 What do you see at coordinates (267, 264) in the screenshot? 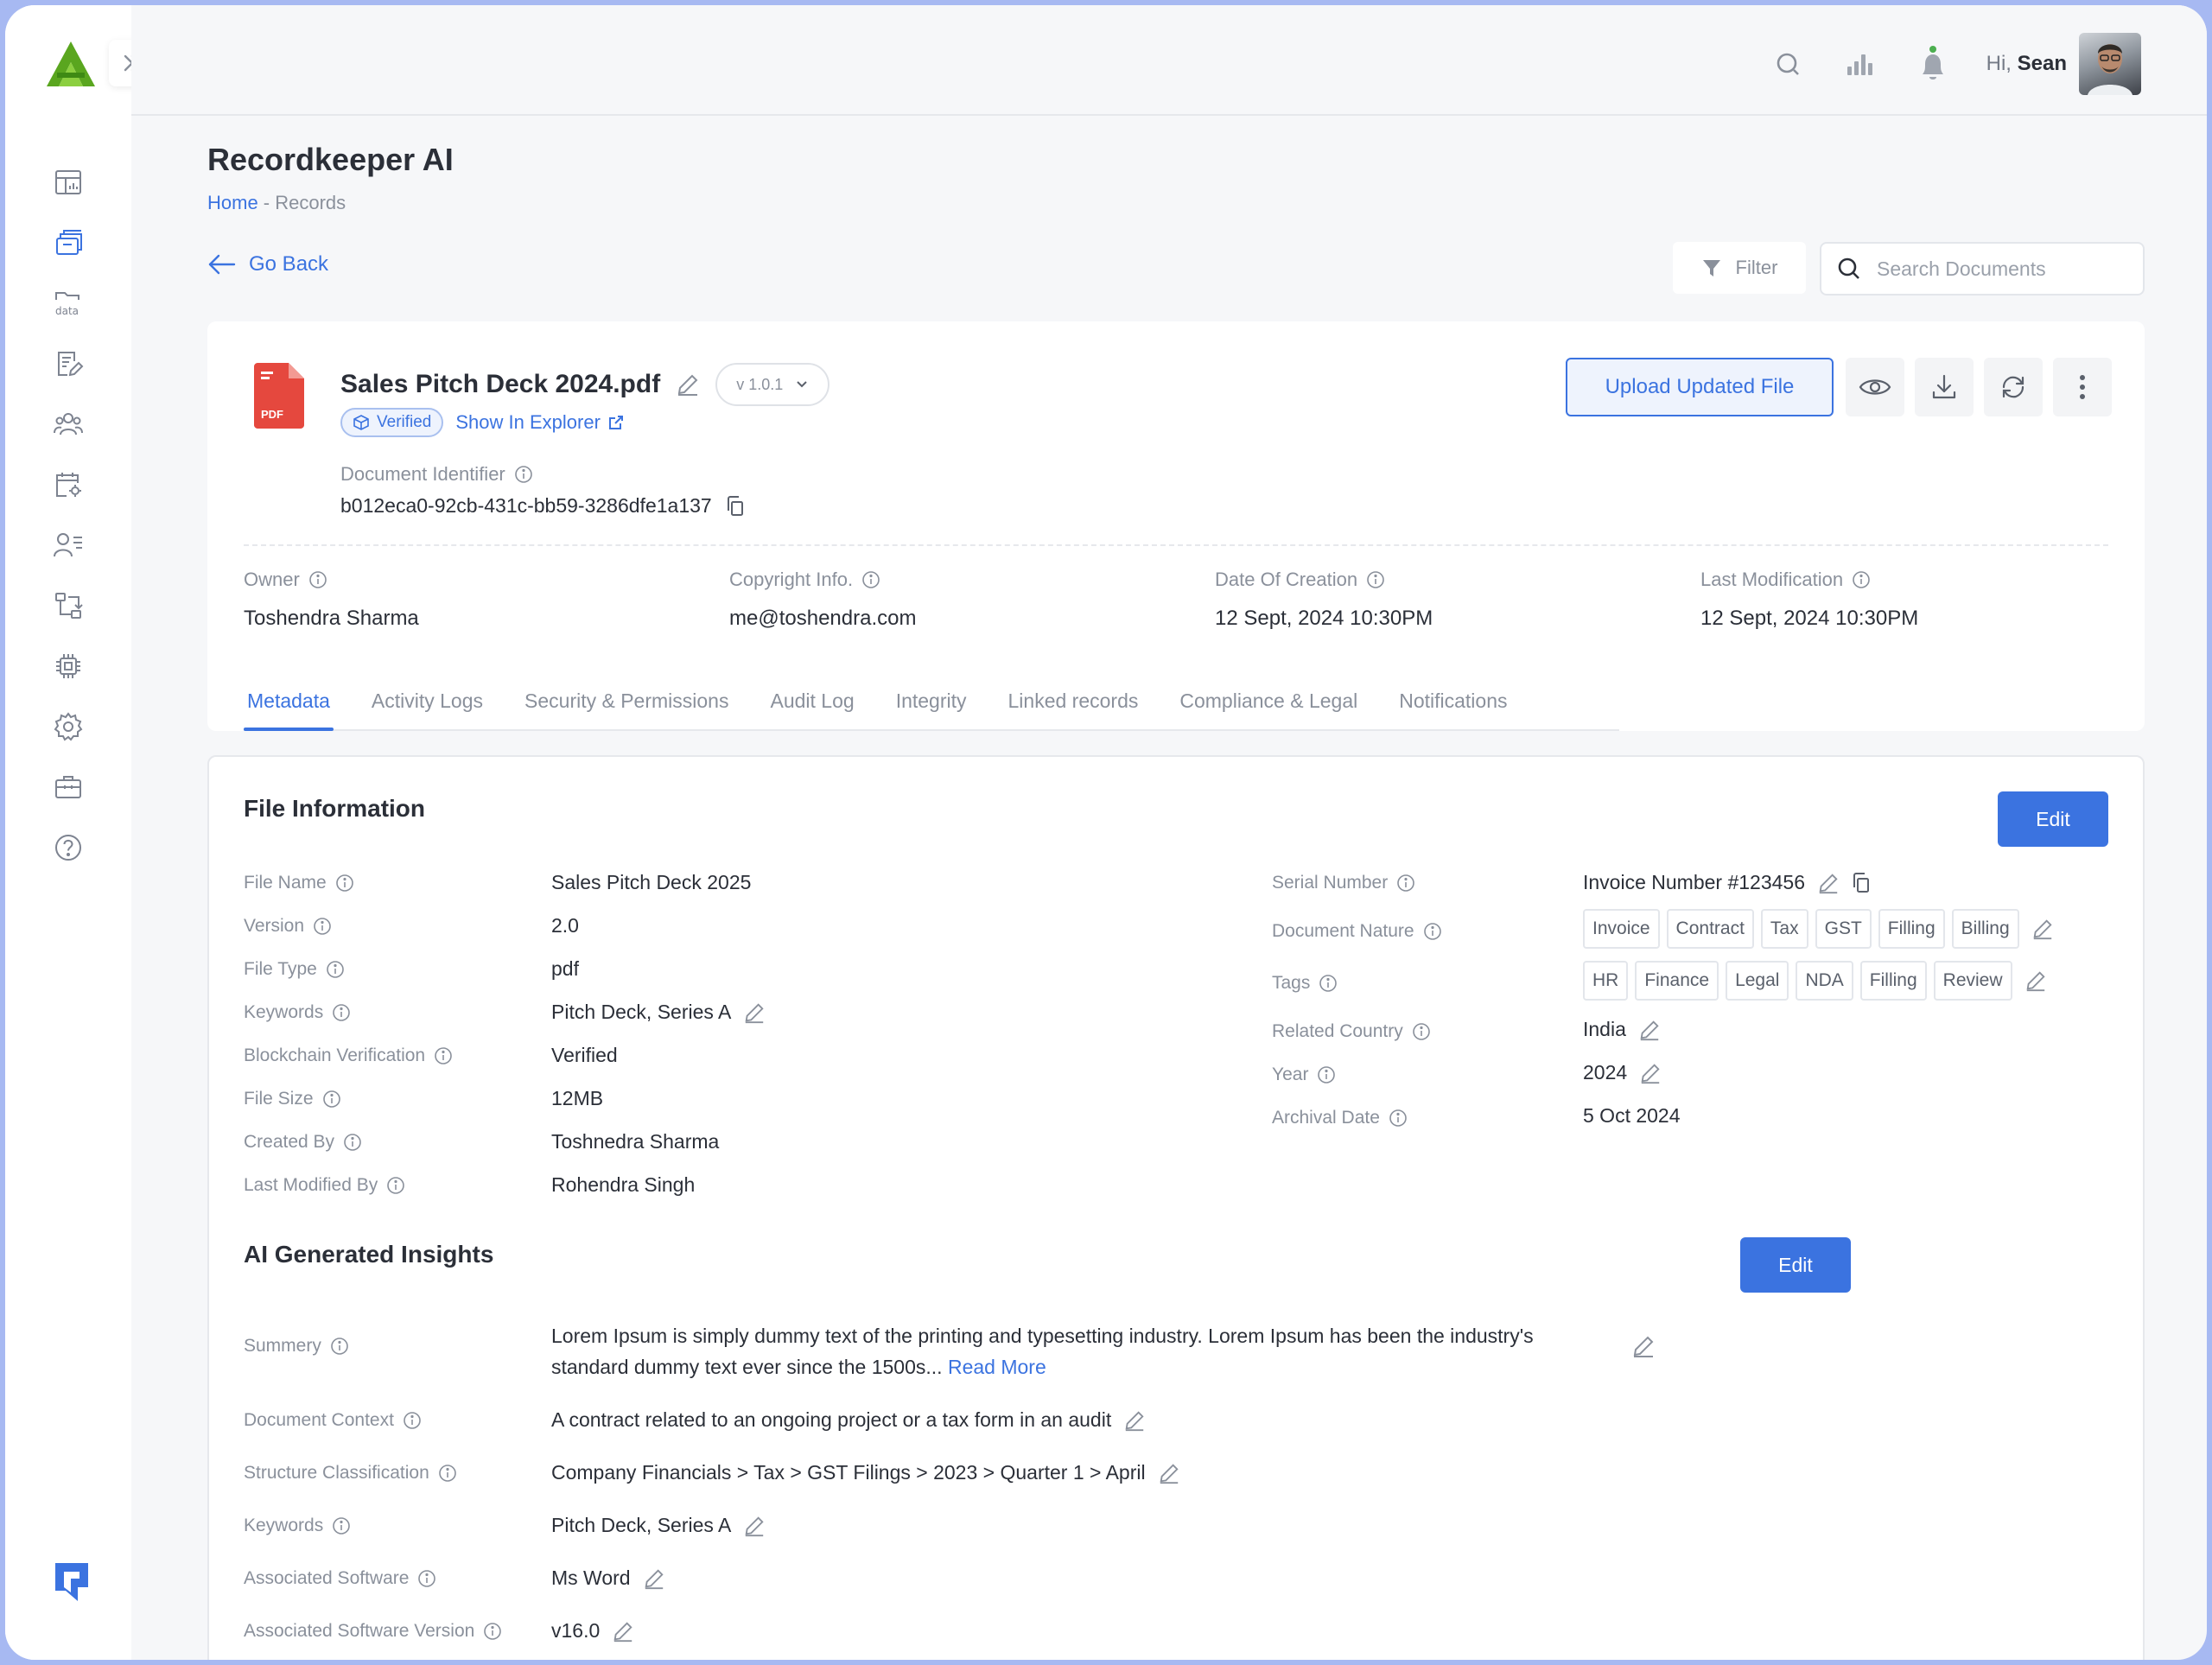
I see `go-back-link: Go Back` at bounding box center [267, 264].